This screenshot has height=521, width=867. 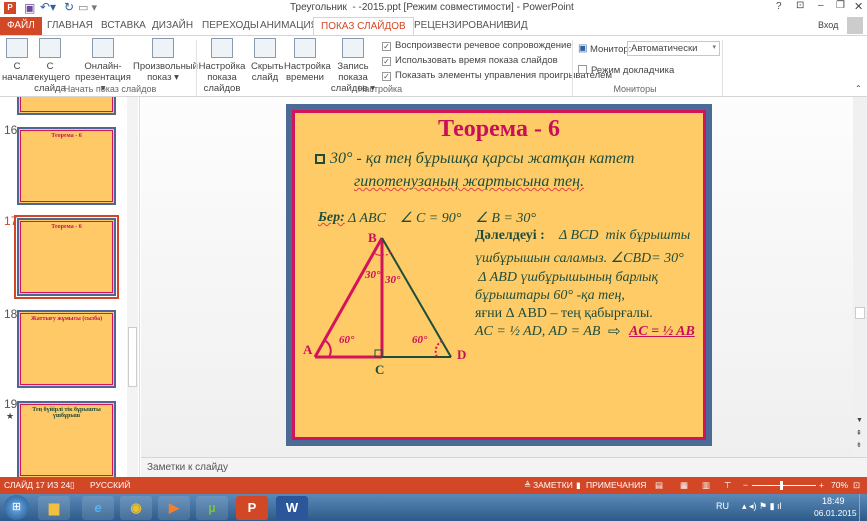 What do you see at coordinates (29, 8) in the screenshot?
I see `save-icon: ▣` at bounding box center [29, 8].